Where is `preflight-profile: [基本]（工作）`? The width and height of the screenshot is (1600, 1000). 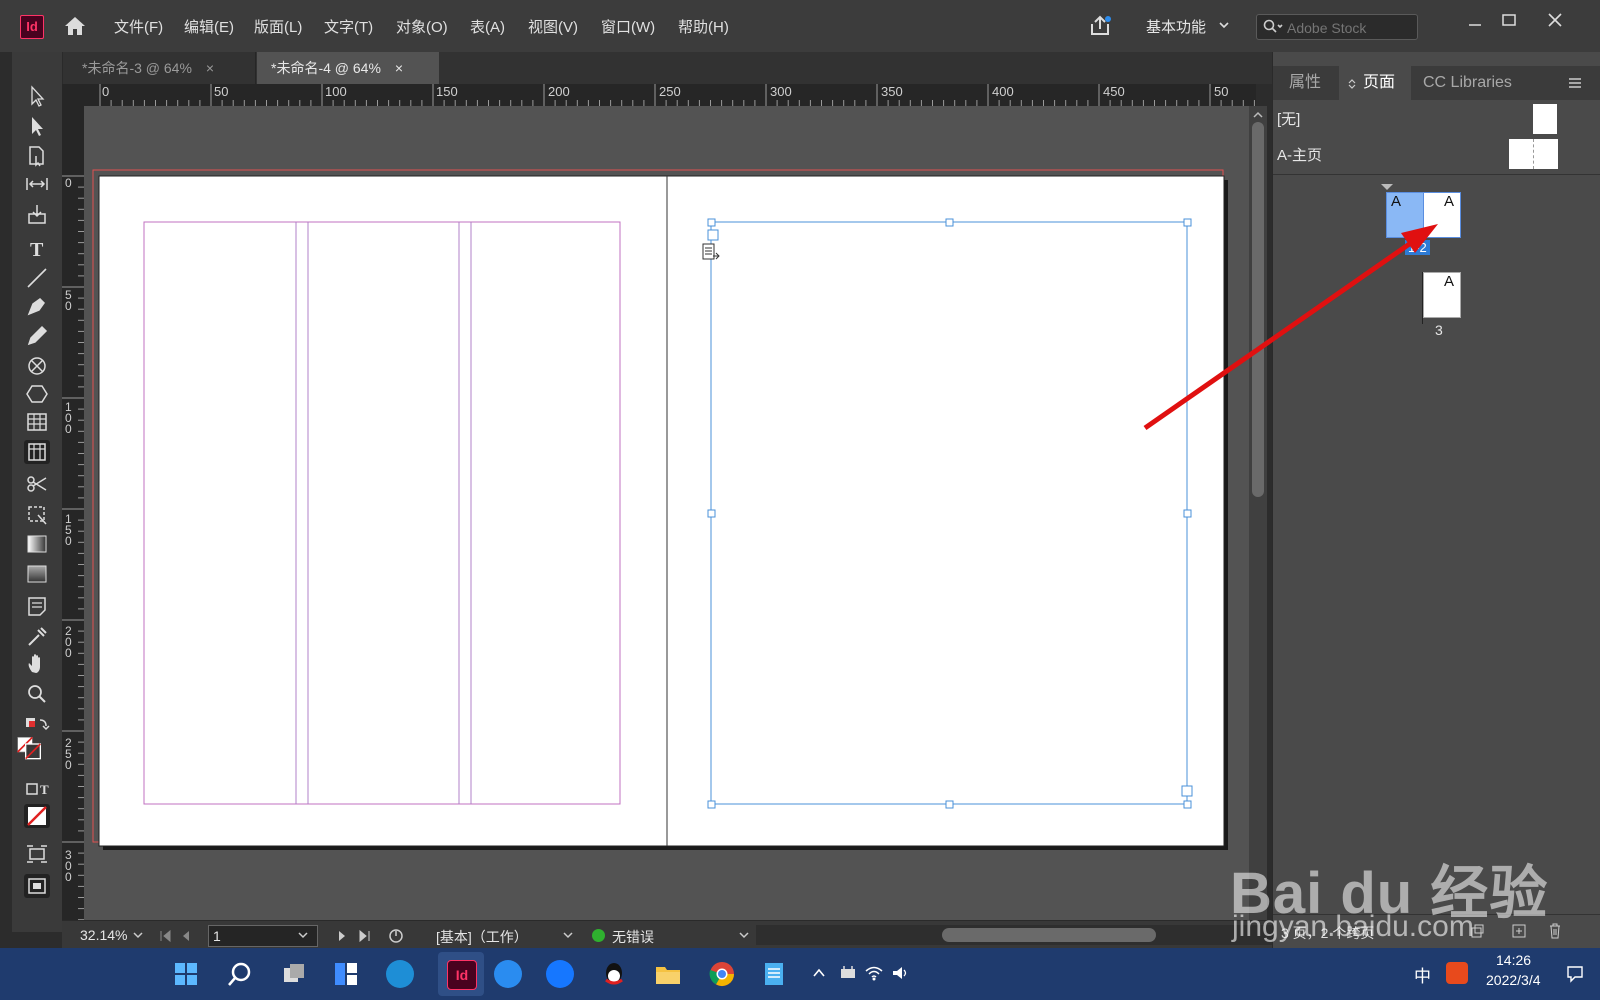 preflight-profile: [基本]（工作） is located at coordinates (482, 937).